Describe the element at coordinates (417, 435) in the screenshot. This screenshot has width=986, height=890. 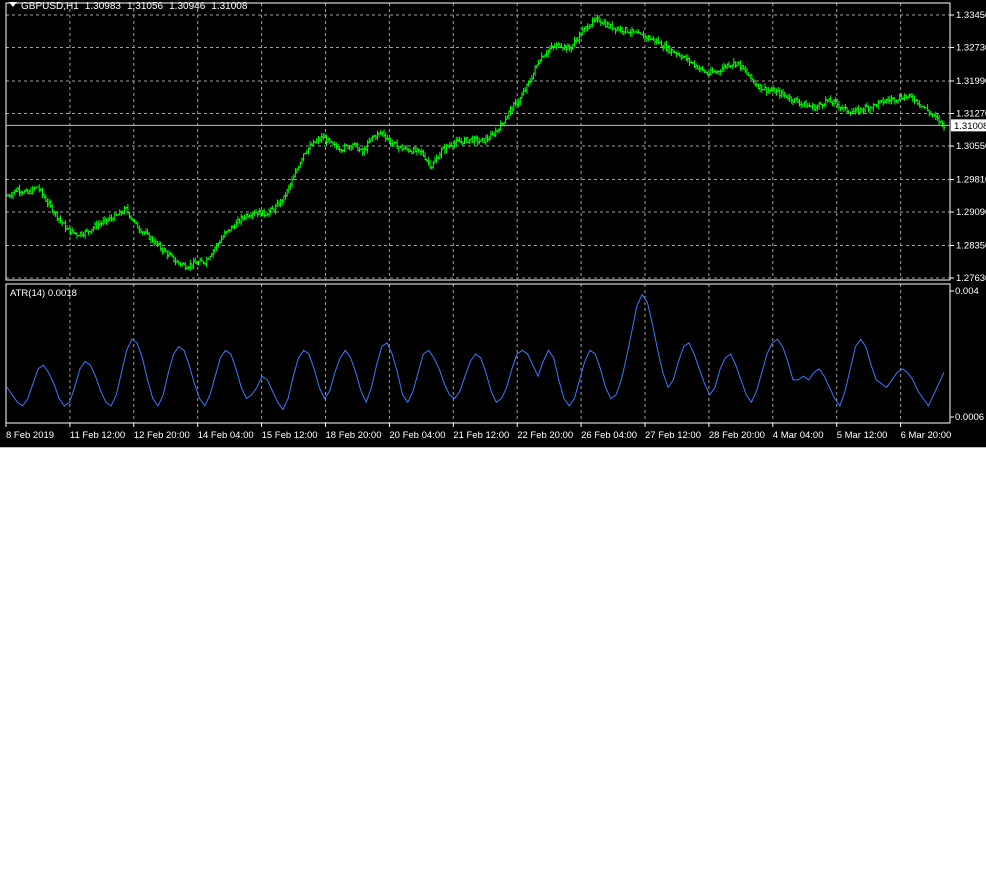
I see `time-axis-label: 20 Feb 04:00` at that location.